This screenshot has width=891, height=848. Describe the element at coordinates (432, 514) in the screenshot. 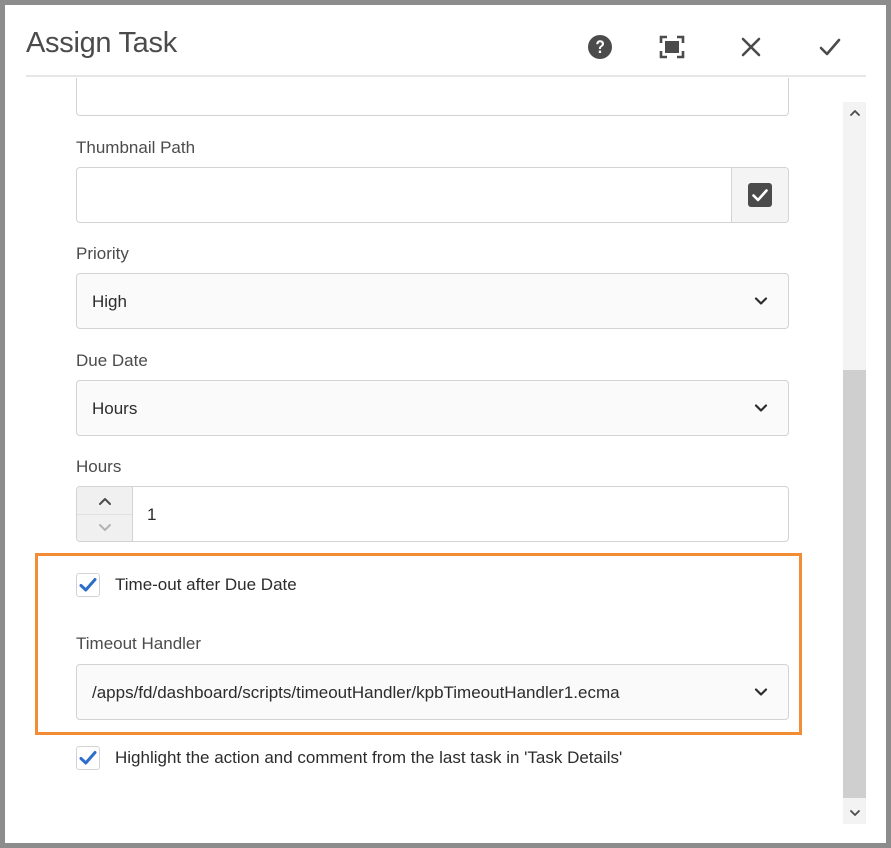

I see `hours-number-field: 1` at that location.